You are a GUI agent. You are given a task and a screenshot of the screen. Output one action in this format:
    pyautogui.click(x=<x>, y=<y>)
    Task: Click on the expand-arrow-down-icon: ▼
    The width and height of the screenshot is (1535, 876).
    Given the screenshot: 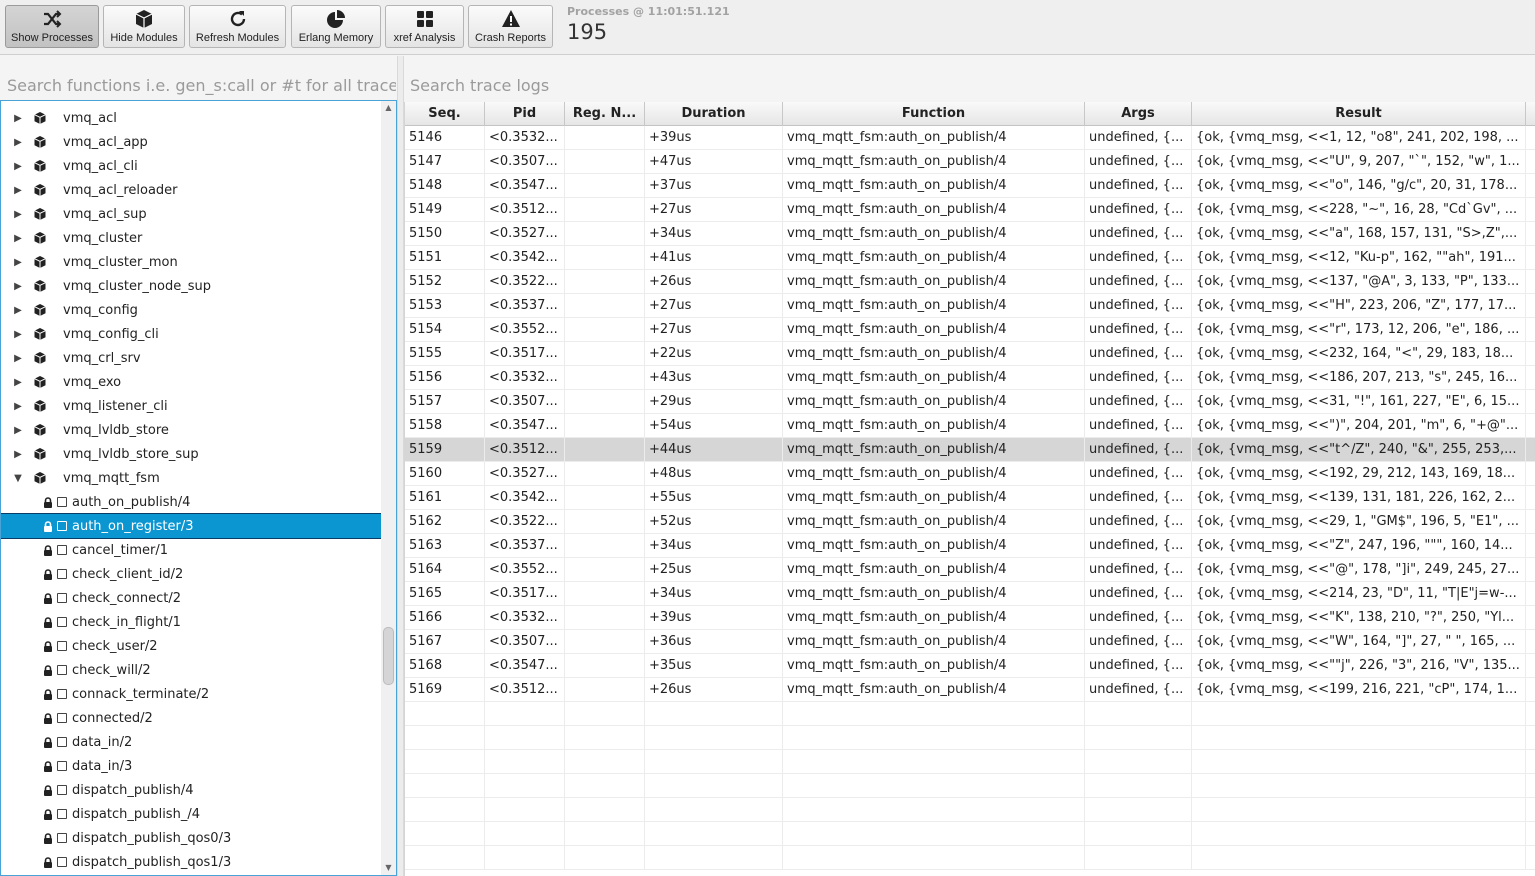 What is the action you would take?
    pyautogui.click(x=18, y=478)
    